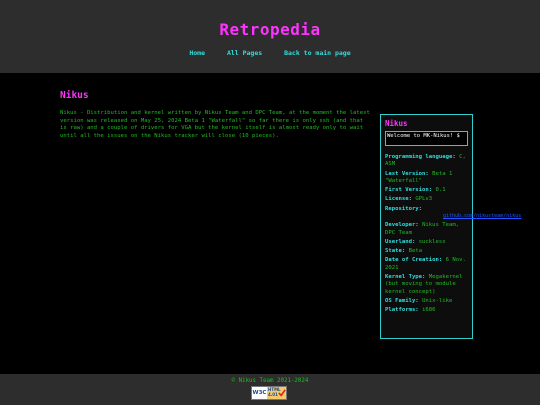 This screenshot has height=405, width=540. Describe the element at coordinates (440, 190) in the screenshot. I see `info-value: 0.1` at that location.